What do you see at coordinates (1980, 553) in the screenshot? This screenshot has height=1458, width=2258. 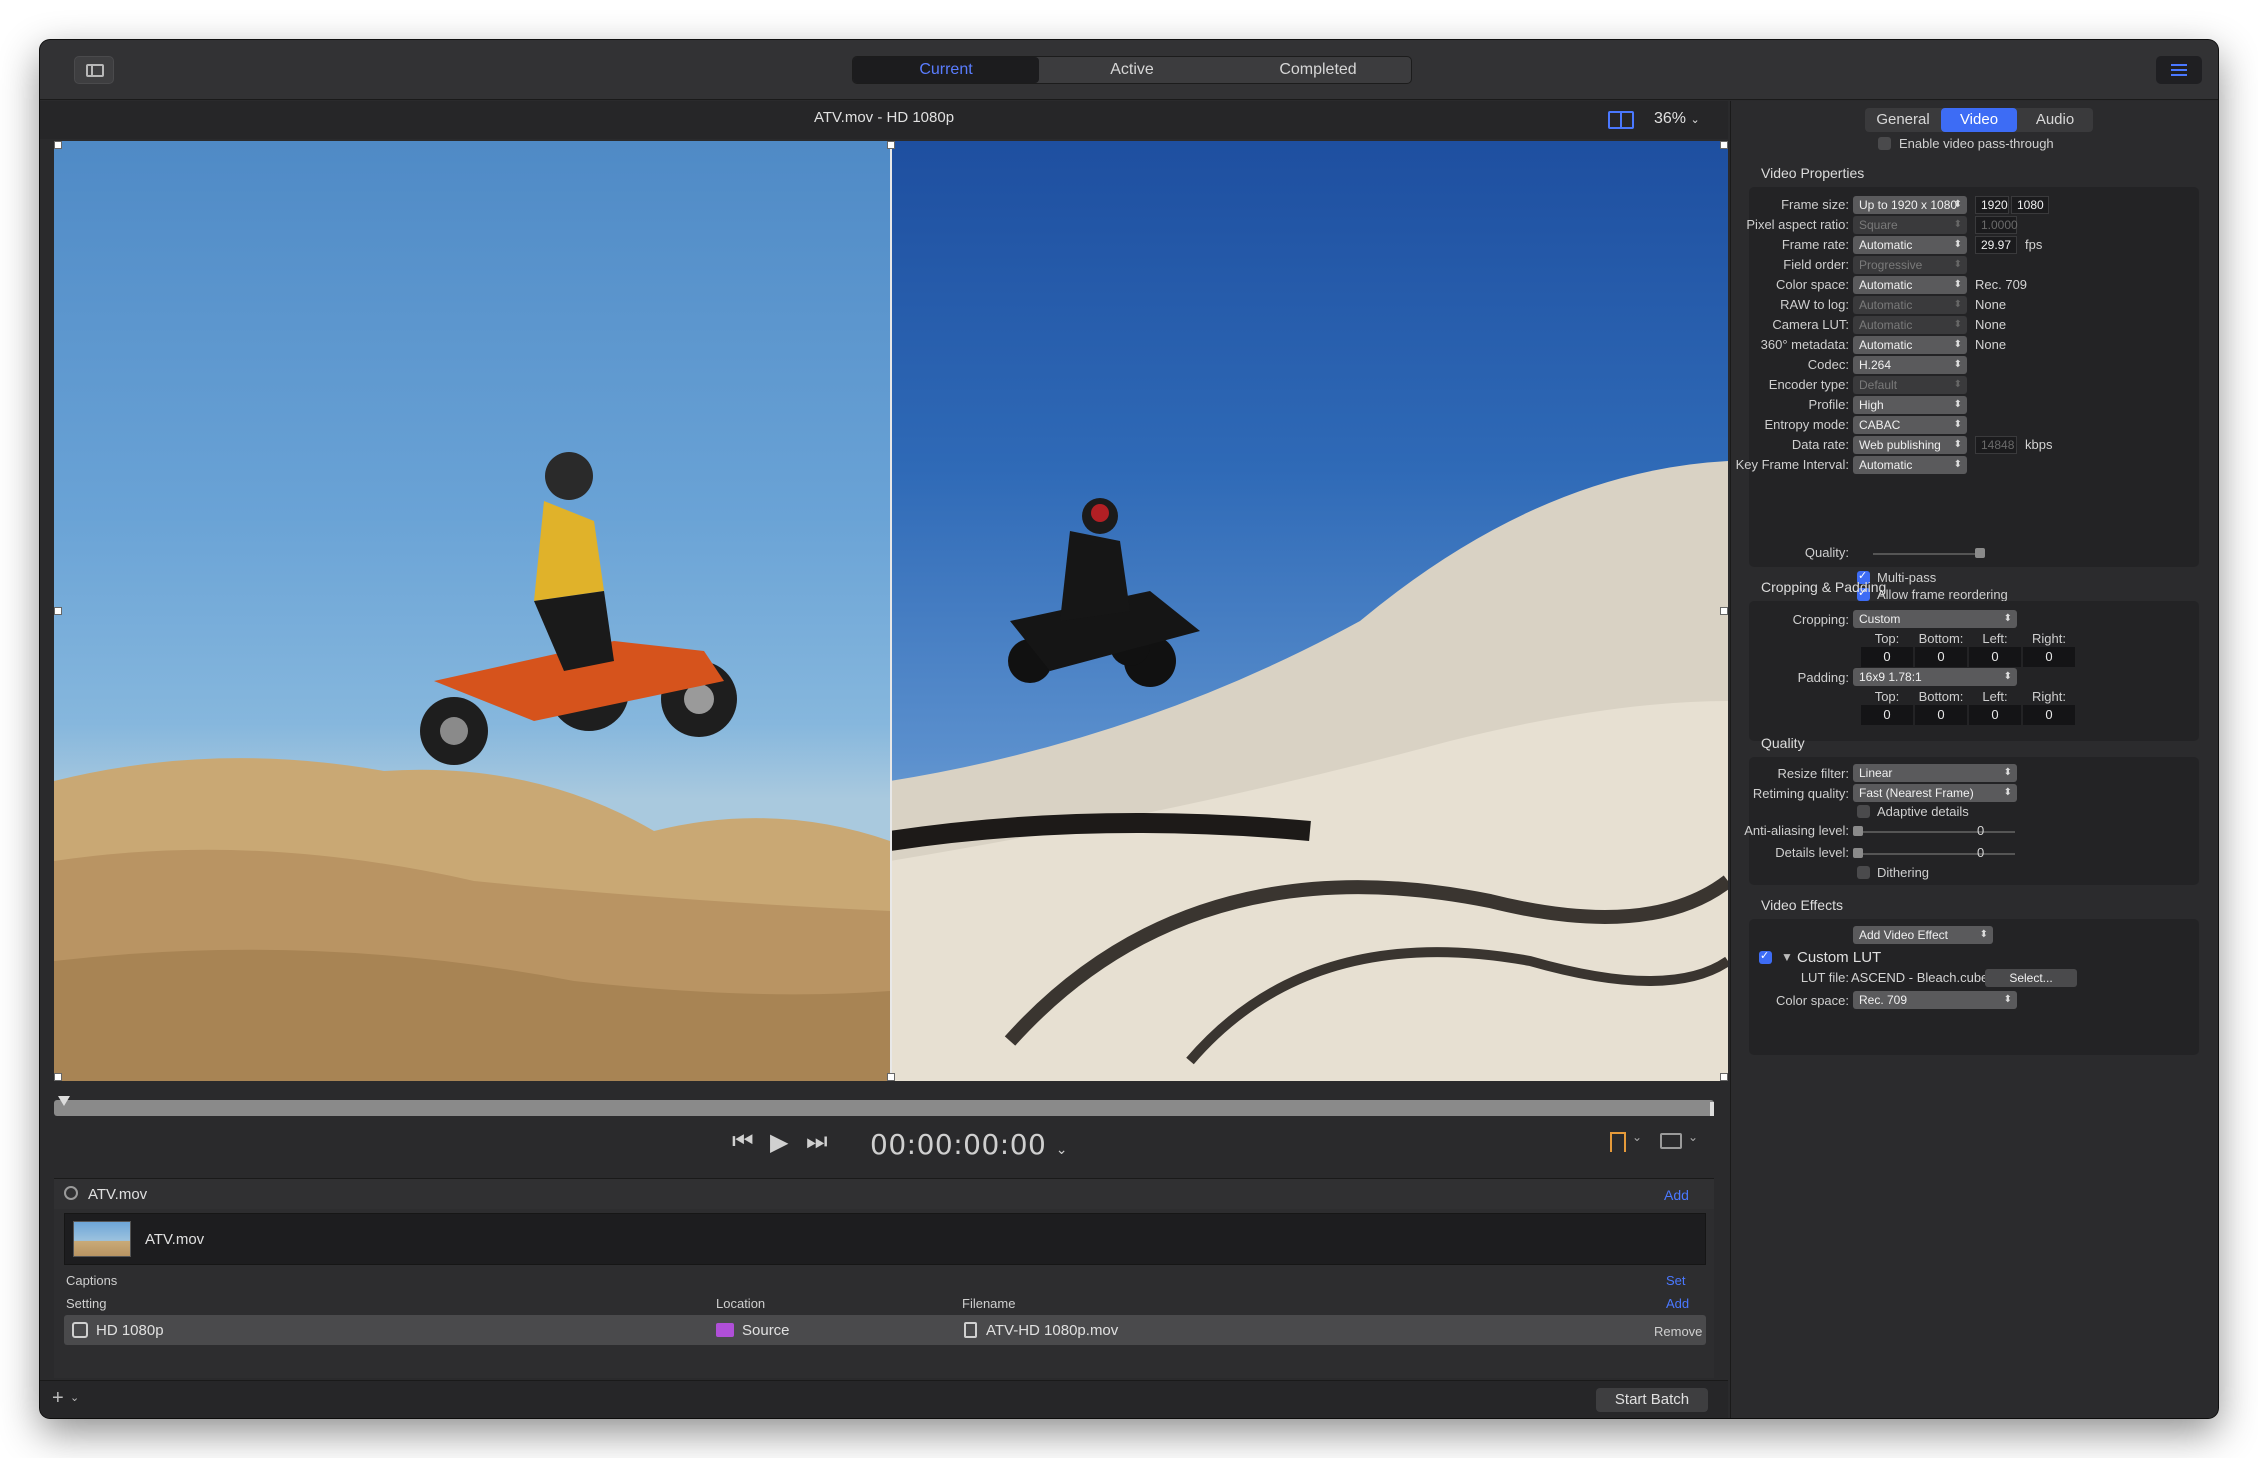 I see `quality-slider-knob` at bounding box center [1980, 553].